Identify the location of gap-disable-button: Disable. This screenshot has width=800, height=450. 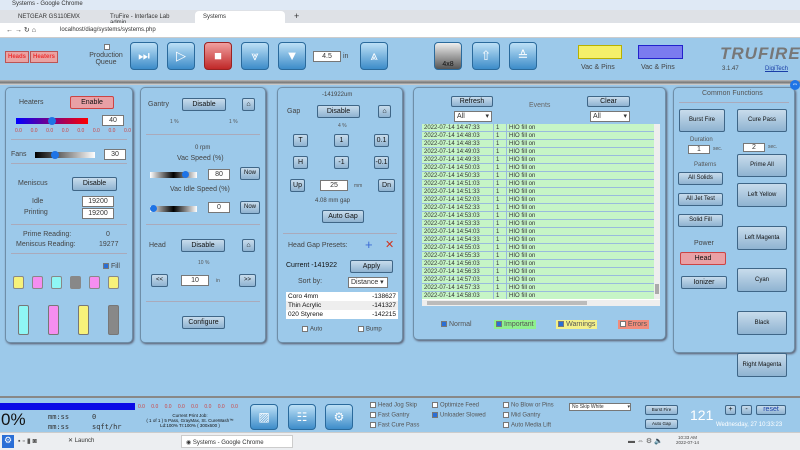
(338, 111).